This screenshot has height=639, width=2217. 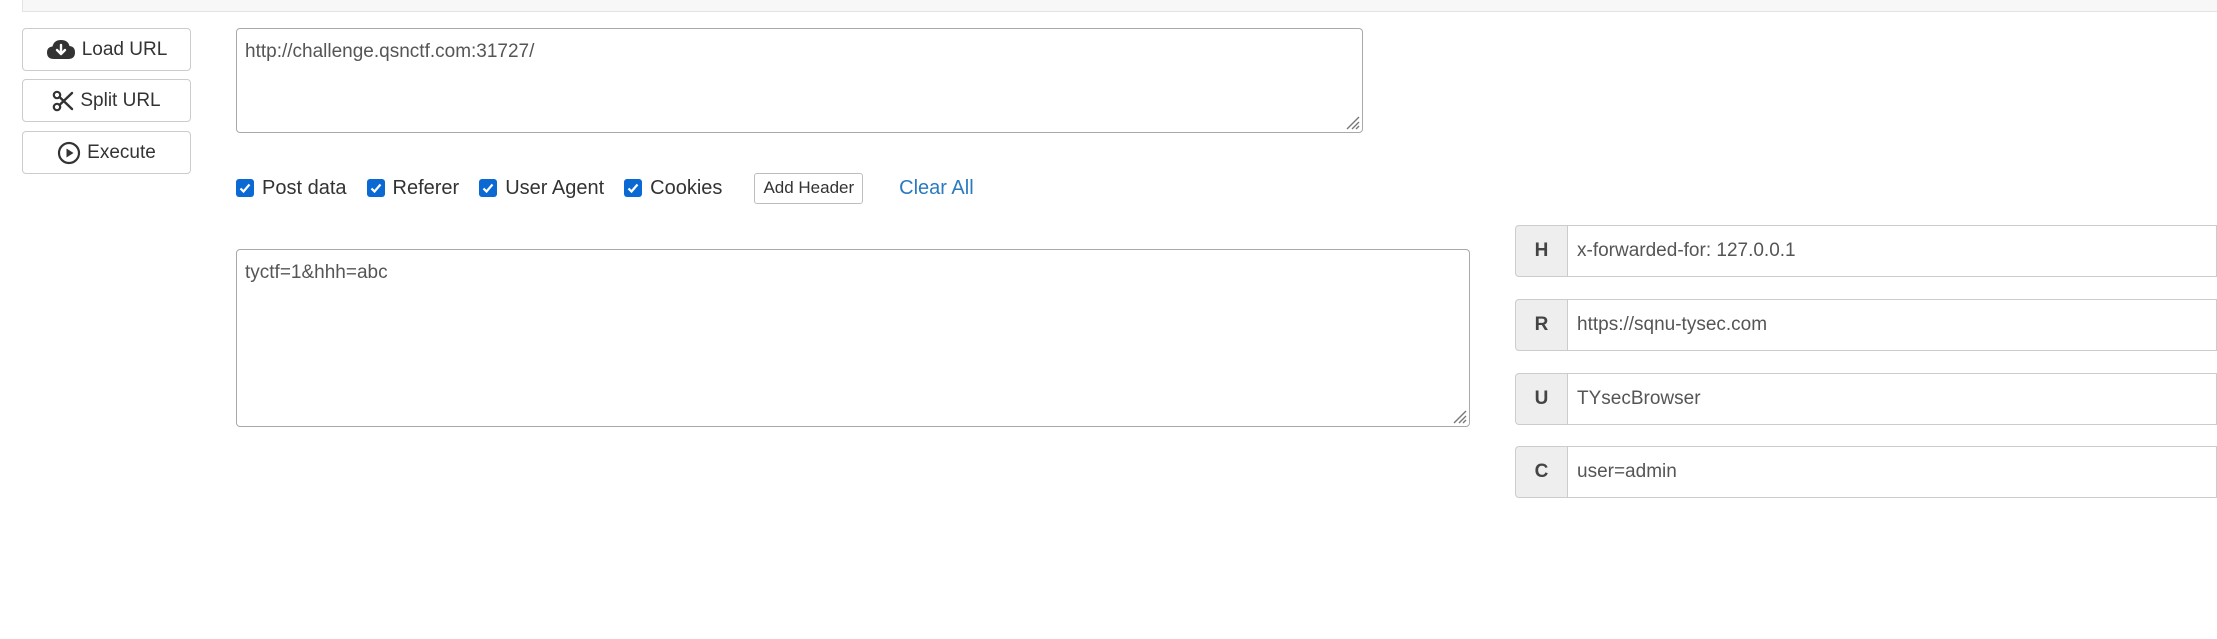 I want to click on header-key-badge: U, so click(x=1541, y=399).